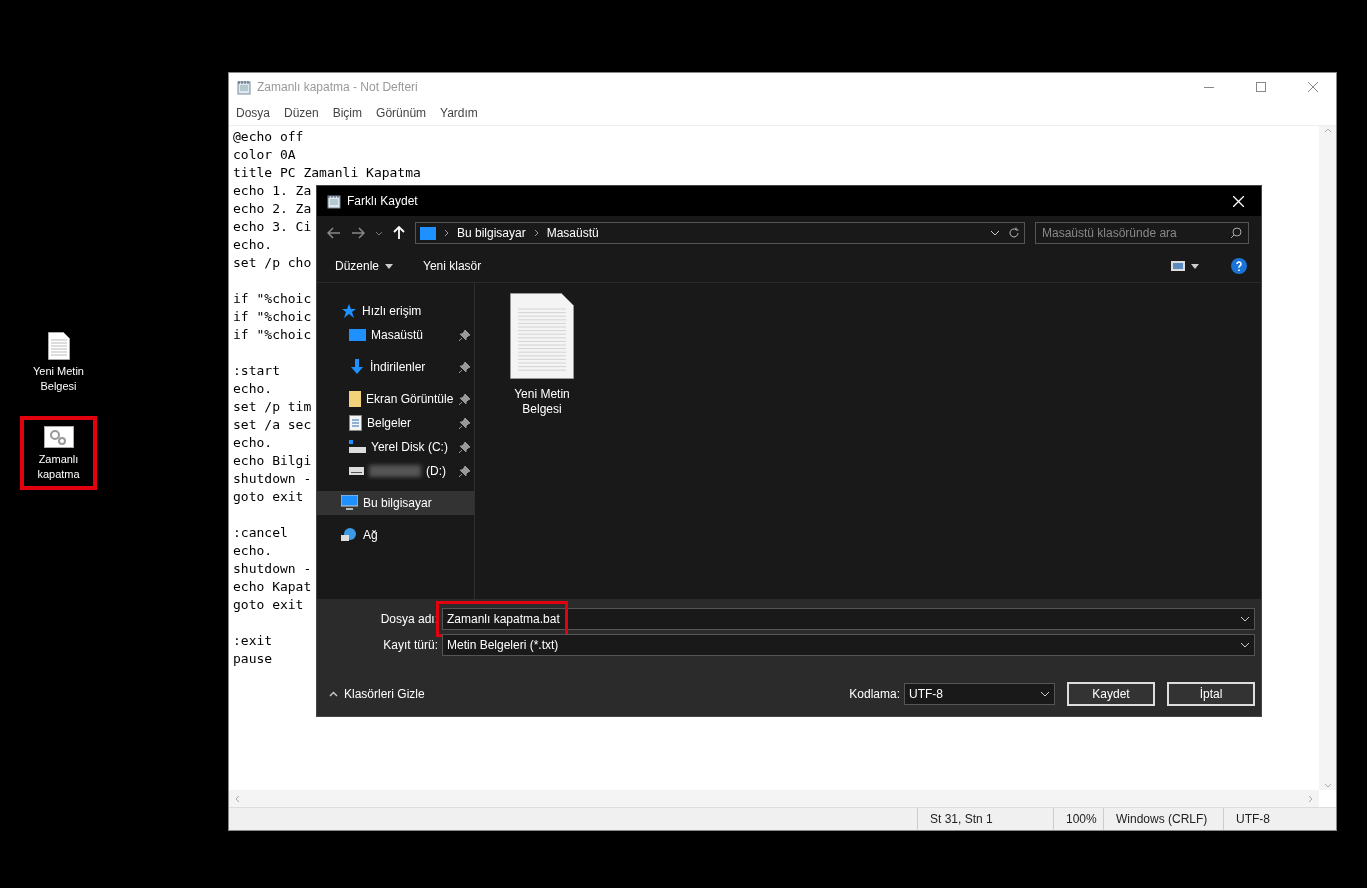 Image resolution: width=1367 pixels, height=888 pixels. I want to click on breadcrumb-item: Bu bilgisayar, so click(491, 233).